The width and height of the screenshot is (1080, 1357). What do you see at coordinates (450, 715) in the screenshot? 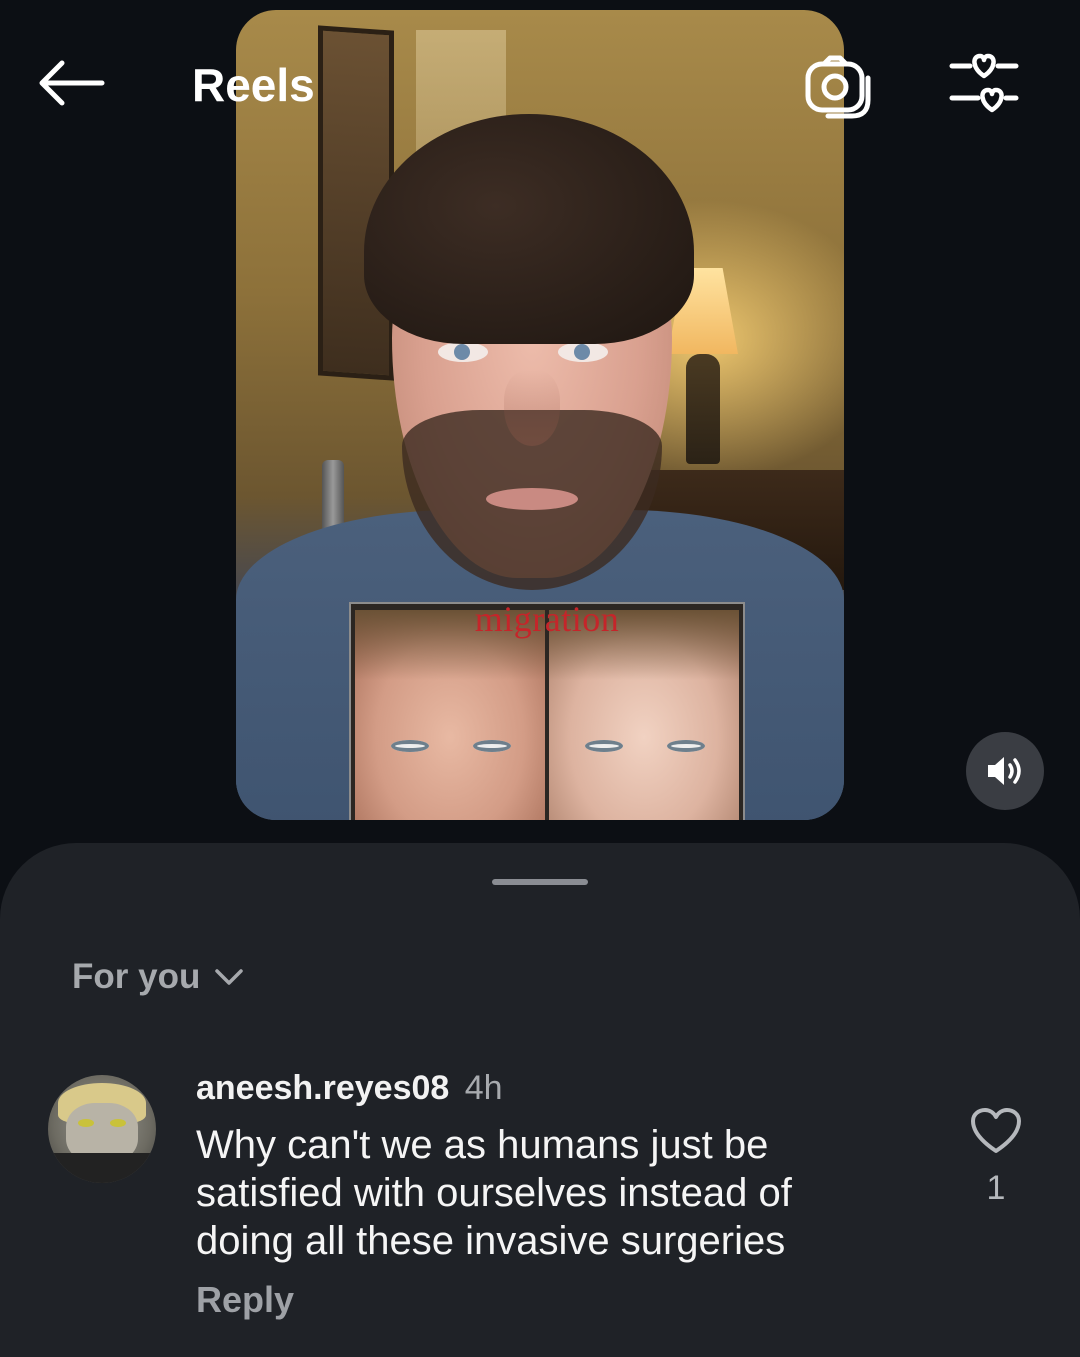
I see `inset-face-before` at bounding box center [450, 715].